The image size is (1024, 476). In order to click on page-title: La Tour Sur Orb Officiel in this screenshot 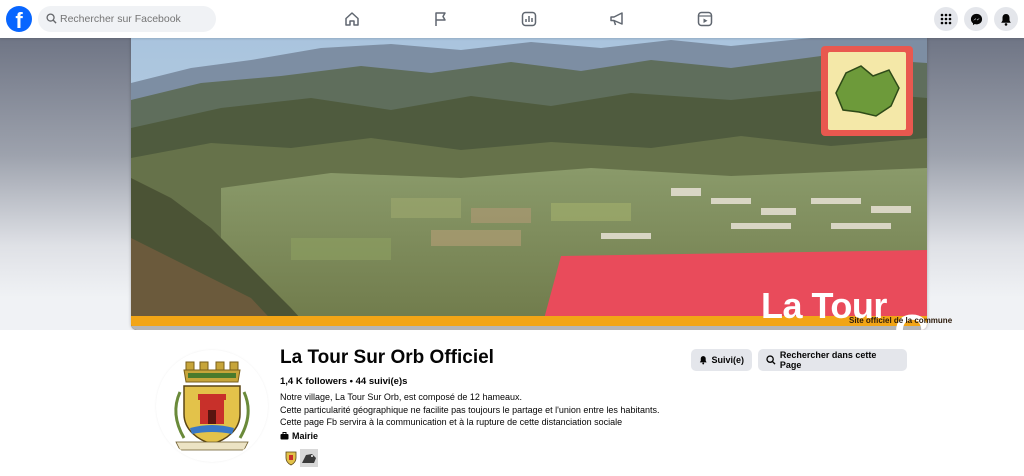, I will do `click(387, 357)`.